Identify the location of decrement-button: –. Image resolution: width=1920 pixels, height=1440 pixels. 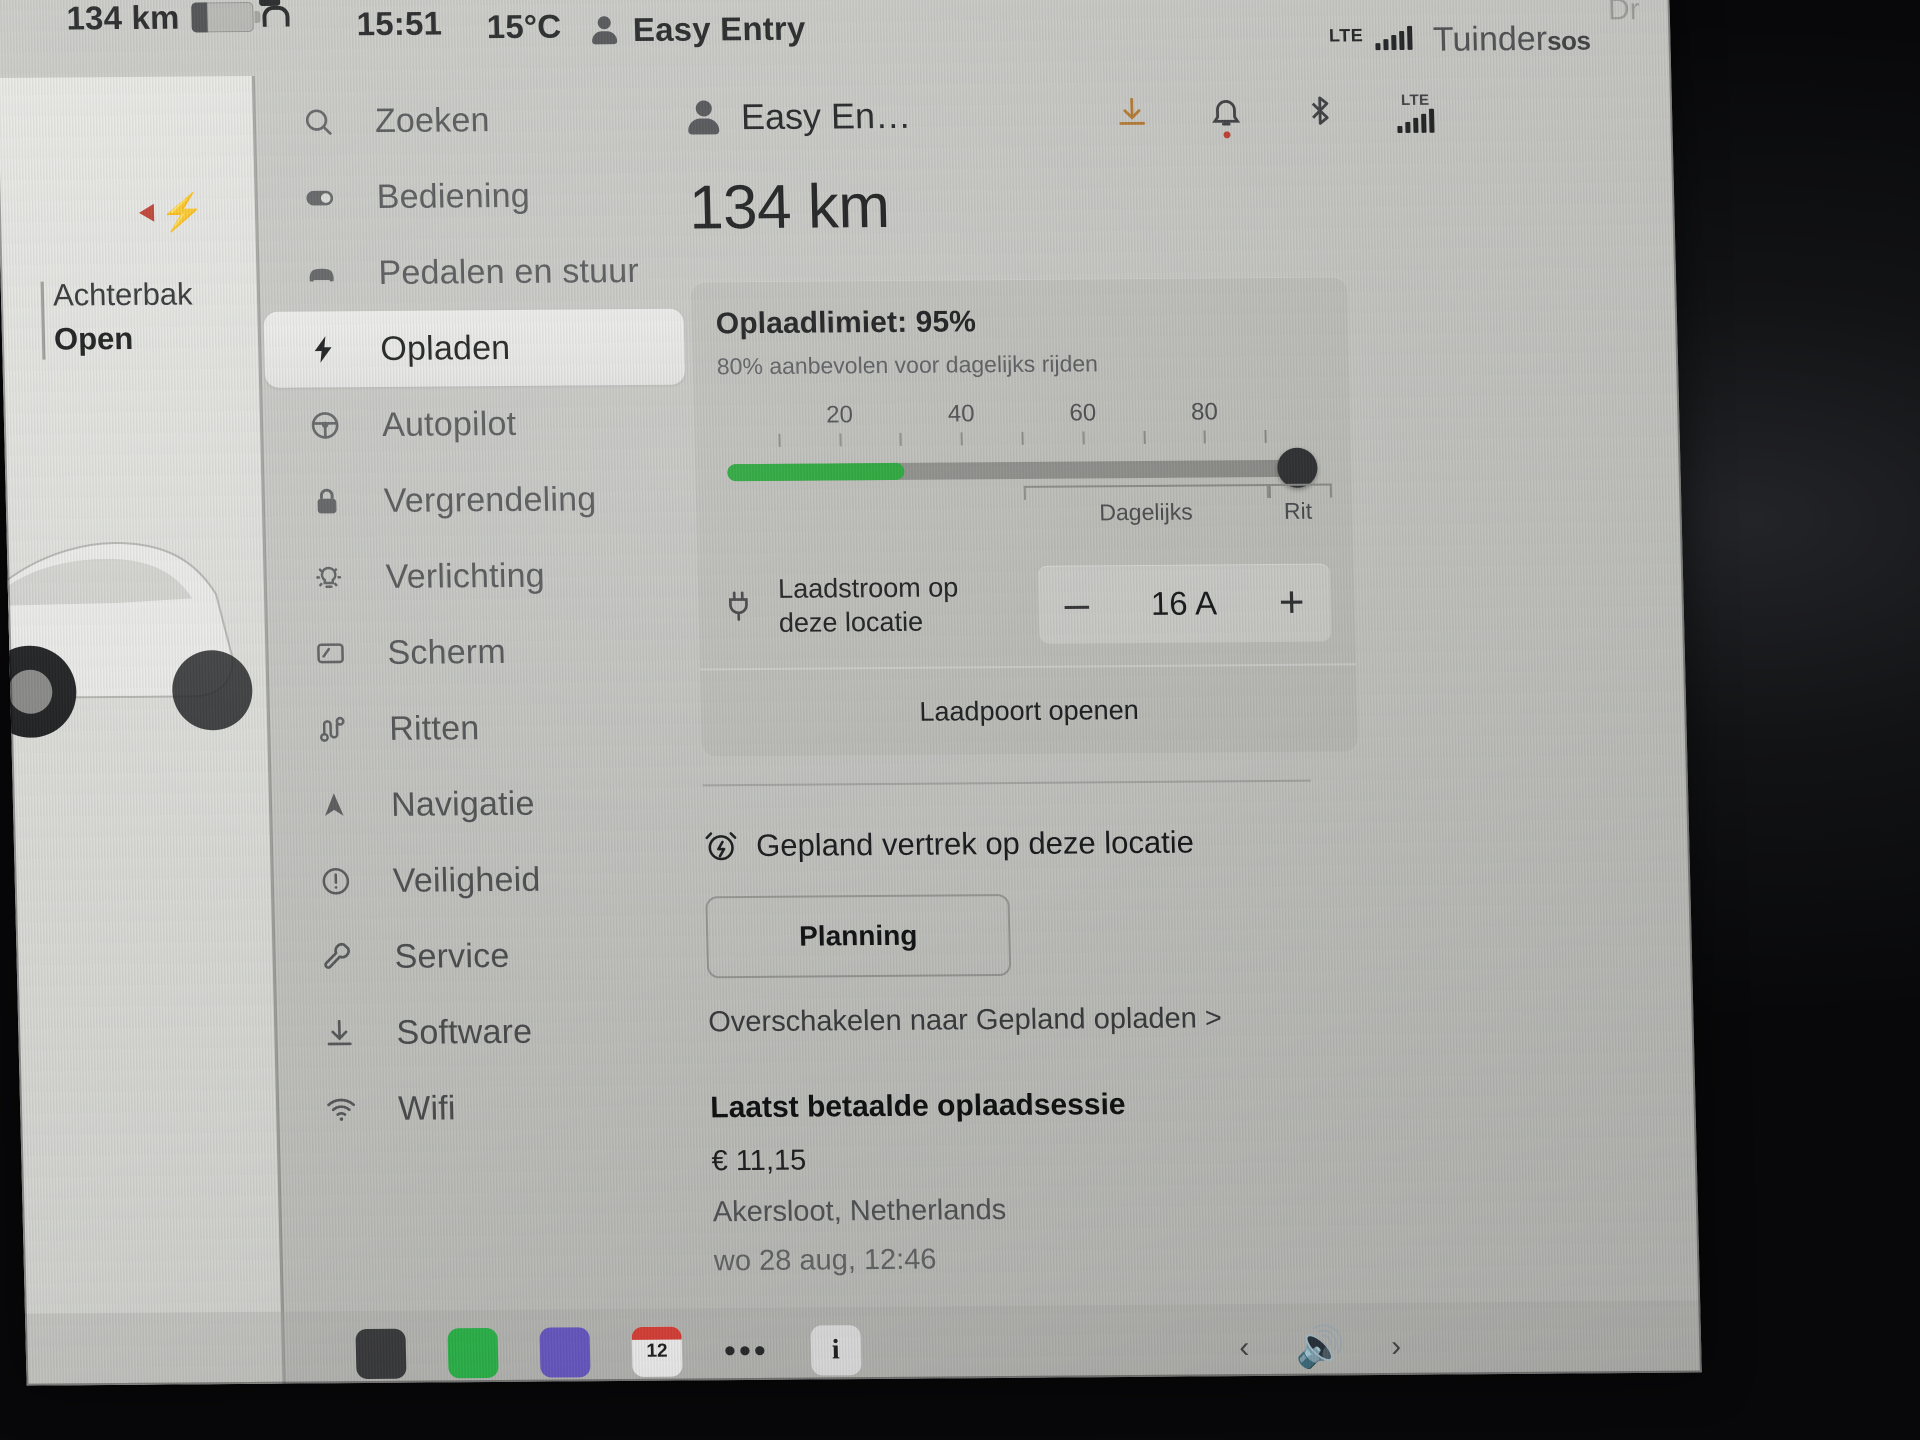
(1077, 603).